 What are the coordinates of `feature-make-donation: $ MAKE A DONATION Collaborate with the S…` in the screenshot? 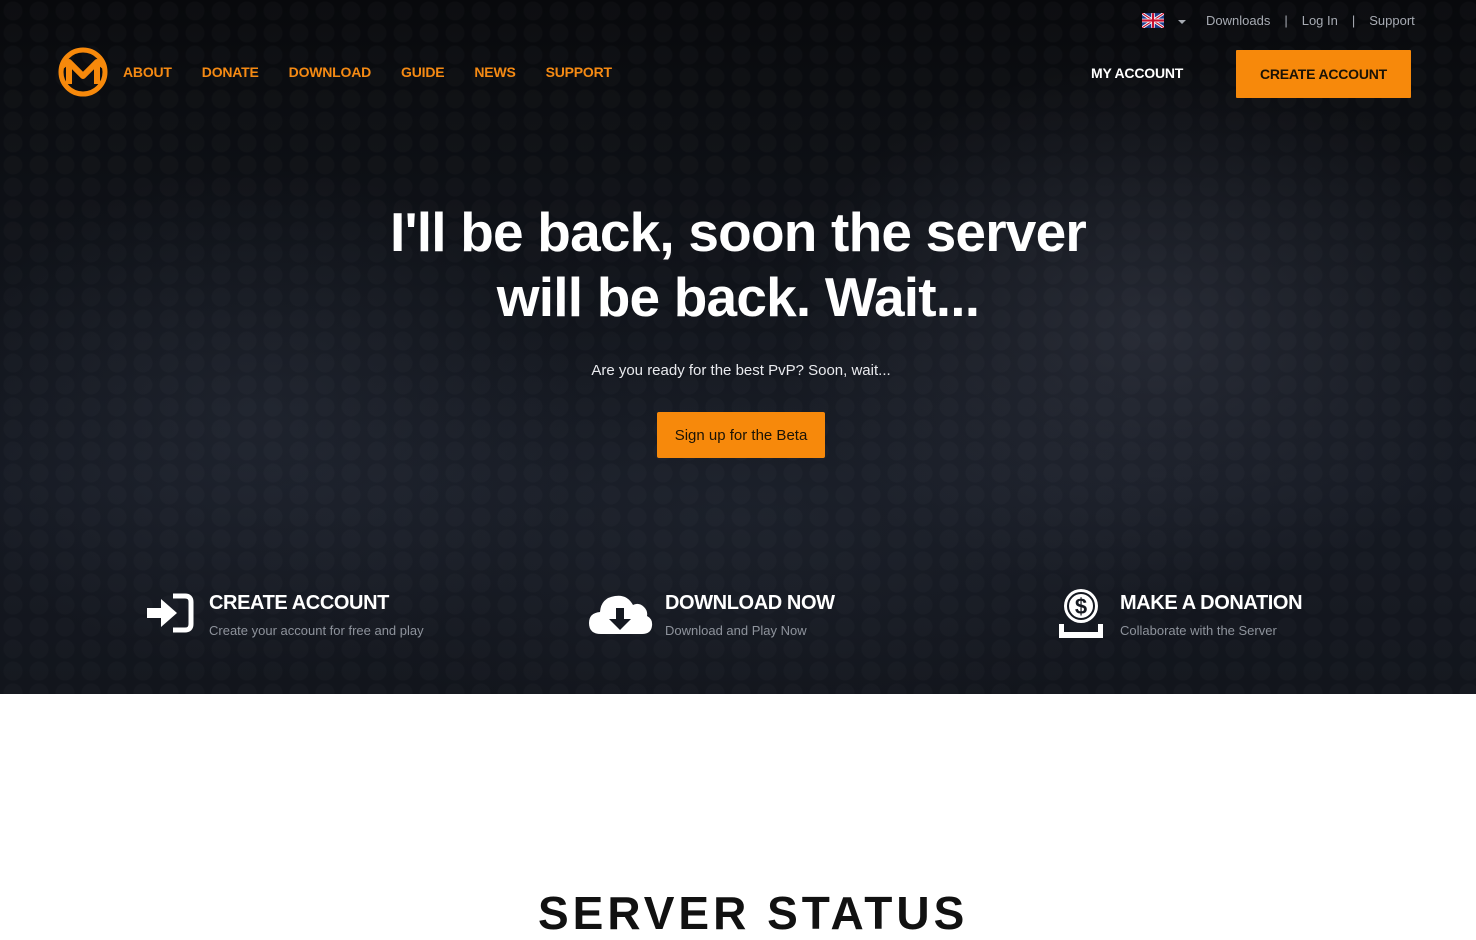 It's located at (1178, 613).